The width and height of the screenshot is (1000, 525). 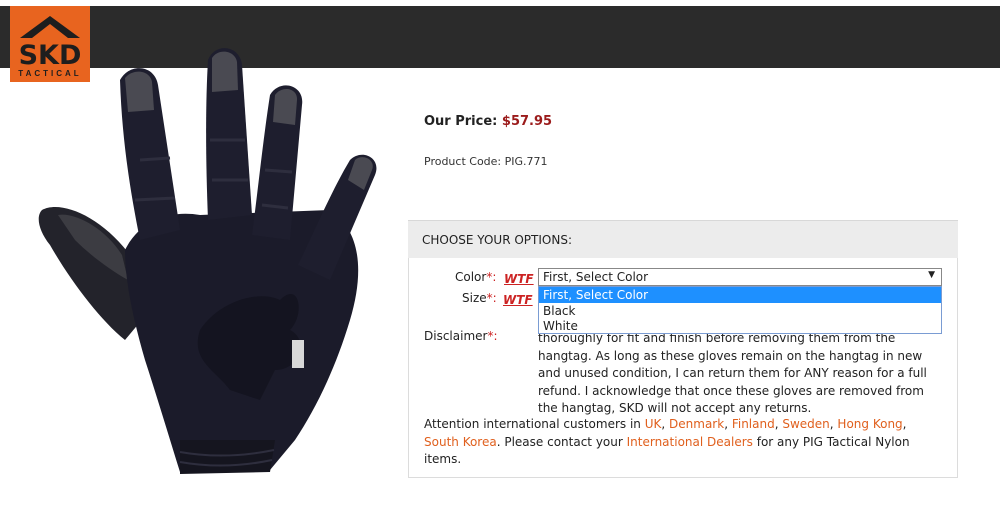 What do you see at coordinates (740, 326) in the screenshot?
I see `dropdown-option-white: White` at bounding box center [740, 326].